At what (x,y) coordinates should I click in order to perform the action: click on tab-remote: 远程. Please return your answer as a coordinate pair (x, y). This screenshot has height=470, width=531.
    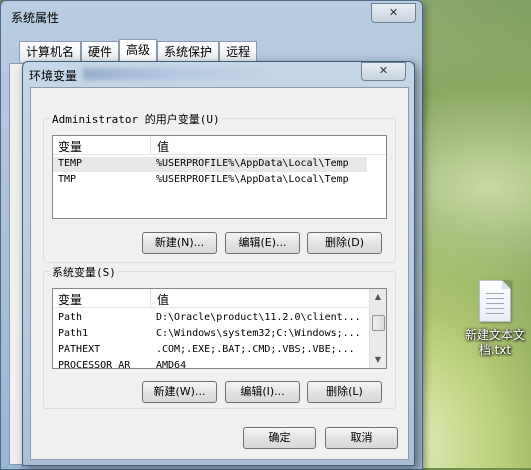
    Looking at the image, I should click on (238, 51).